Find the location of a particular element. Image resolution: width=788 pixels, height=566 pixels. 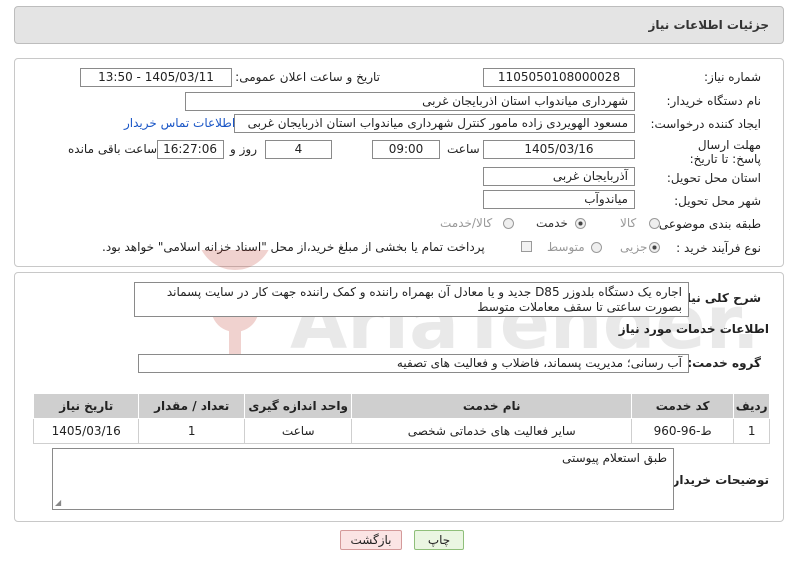

buyer-contact-link: اطلاعات تماس خریدار is located at coordinates (179, 123).